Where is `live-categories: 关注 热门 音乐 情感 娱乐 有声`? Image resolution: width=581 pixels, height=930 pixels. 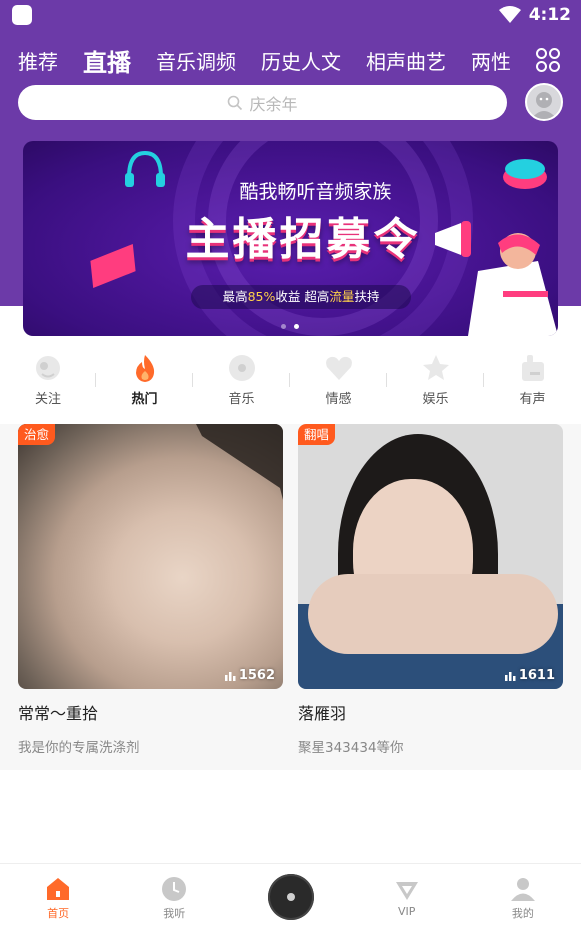
live-categories: 关注 热门 音乐 情感 娱乐 有声 is located at coordinates (290, 383).